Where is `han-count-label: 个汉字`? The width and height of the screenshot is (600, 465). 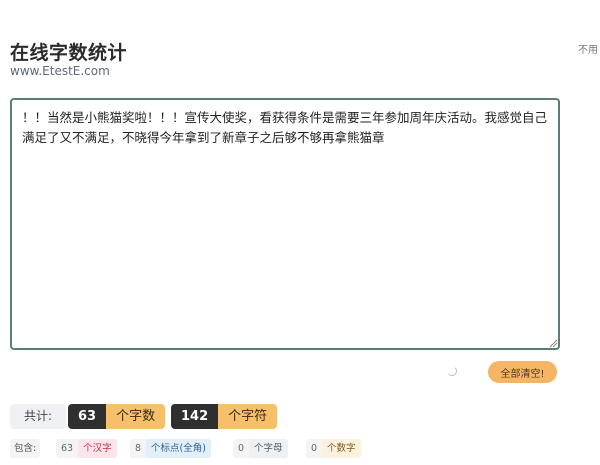 han-count-label: 个汉字 is located at coordinates (97, 448).